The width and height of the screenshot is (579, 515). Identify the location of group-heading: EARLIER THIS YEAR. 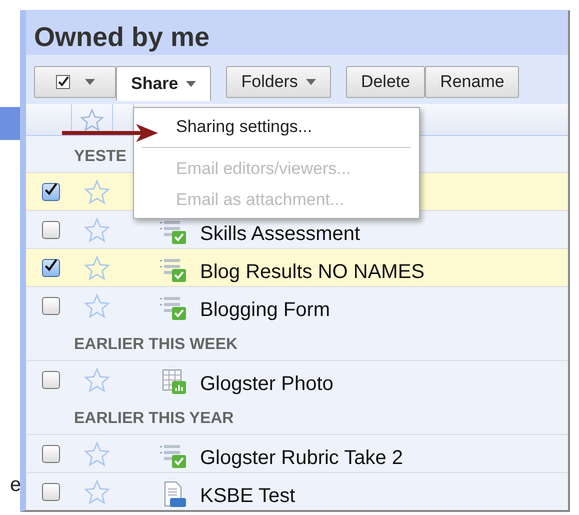
(154, 419).